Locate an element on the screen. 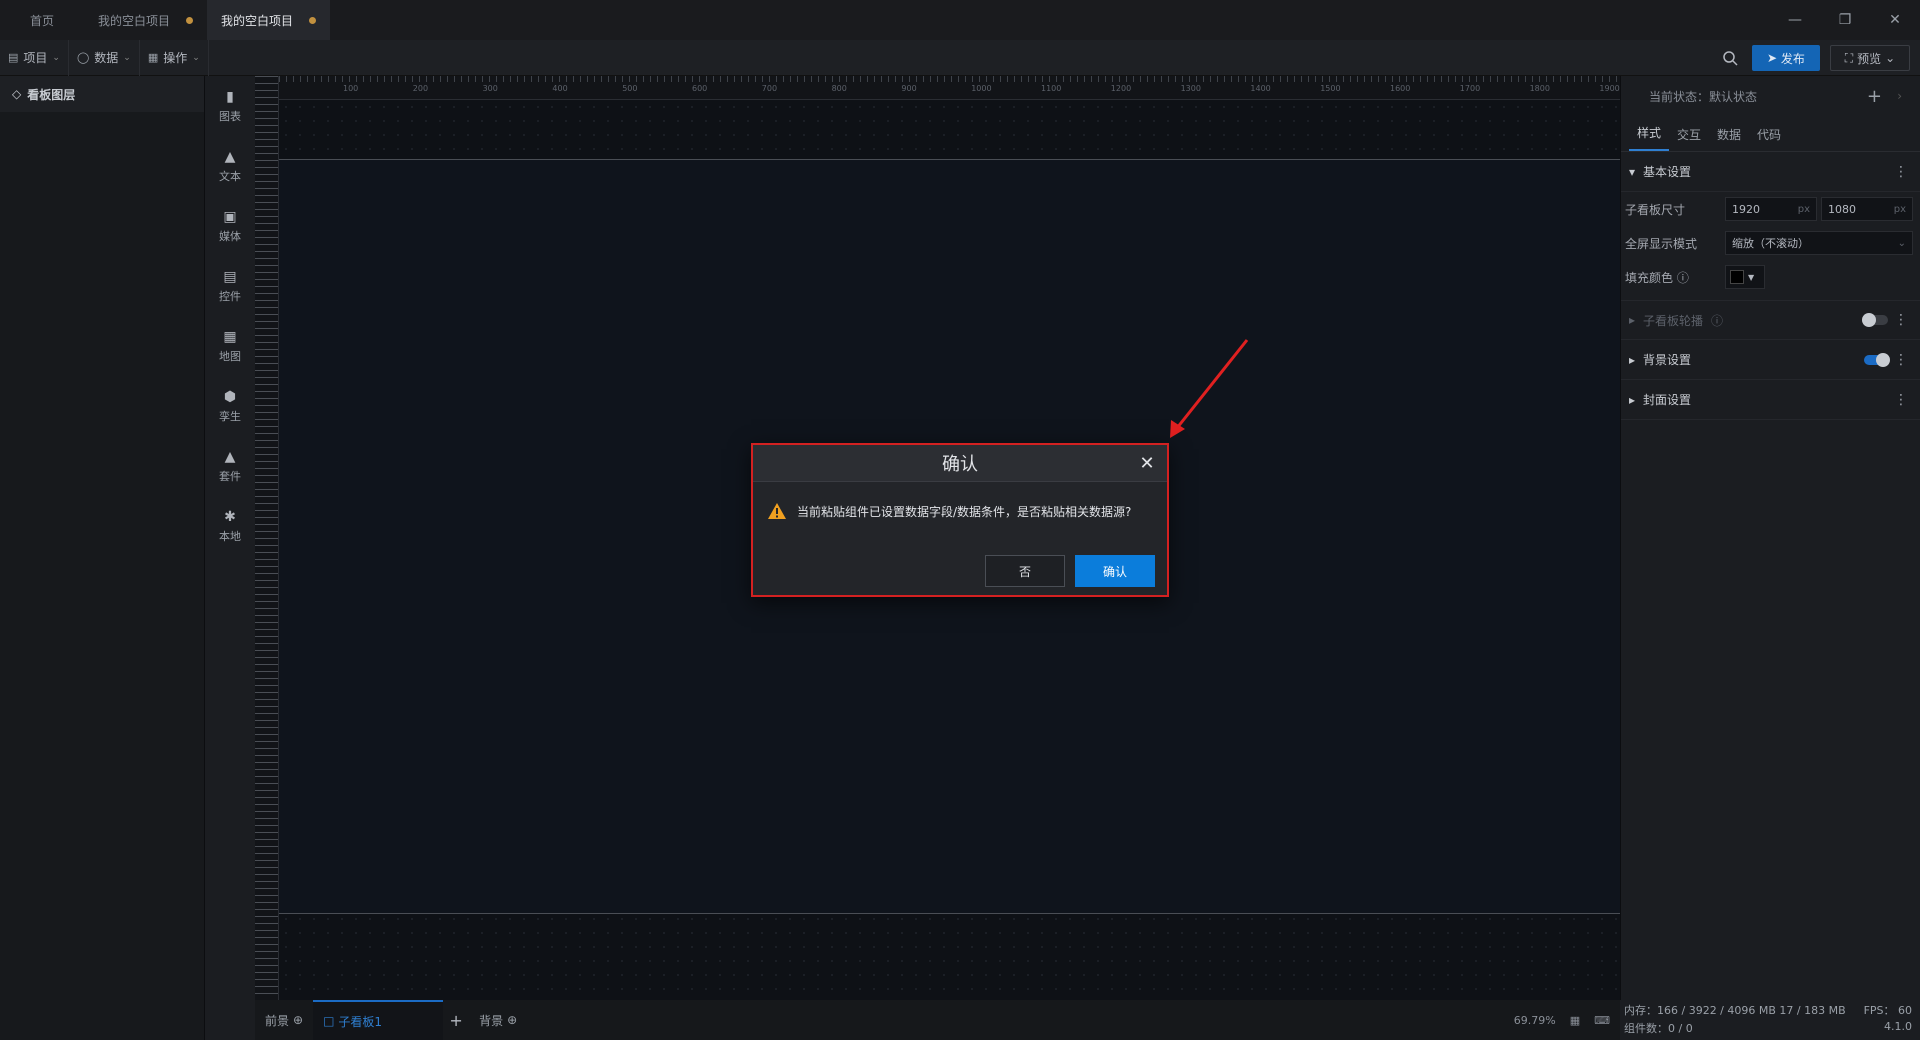 This screenshot has height=1040, width=1920. menu-data: ◯ 数据 ⌄ is located at coordinates (104, 57).